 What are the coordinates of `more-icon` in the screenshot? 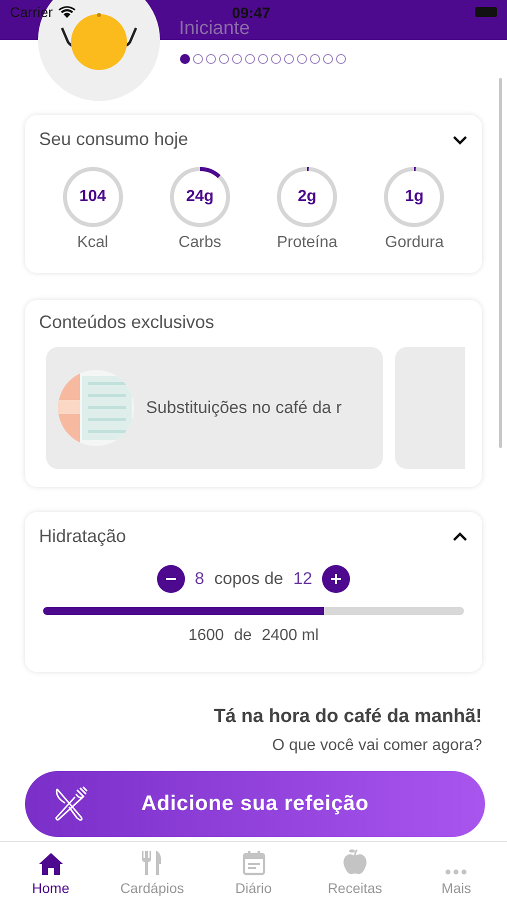 It's located at (456, 872).